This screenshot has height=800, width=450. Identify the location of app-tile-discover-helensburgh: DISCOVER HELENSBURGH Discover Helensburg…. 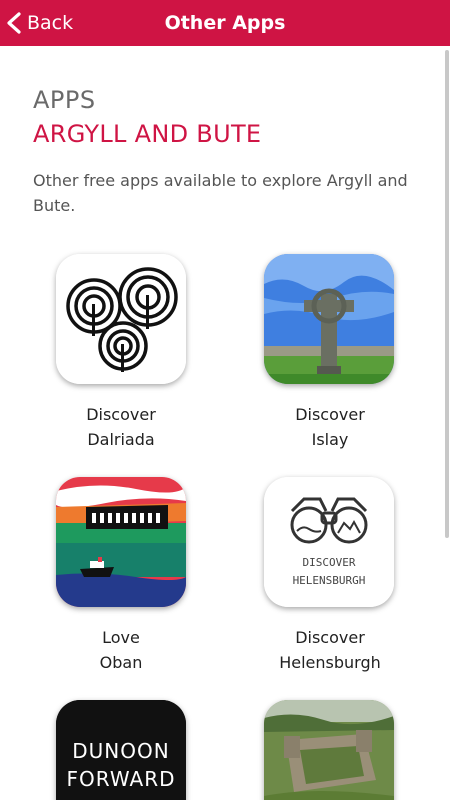
(330, 577).